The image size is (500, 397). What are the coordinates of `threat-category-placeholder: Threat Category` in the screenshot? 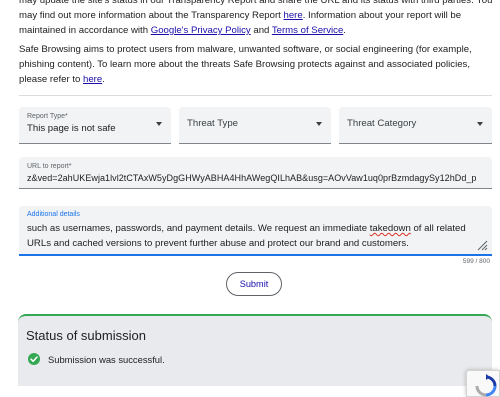 It's located at (382, 123).